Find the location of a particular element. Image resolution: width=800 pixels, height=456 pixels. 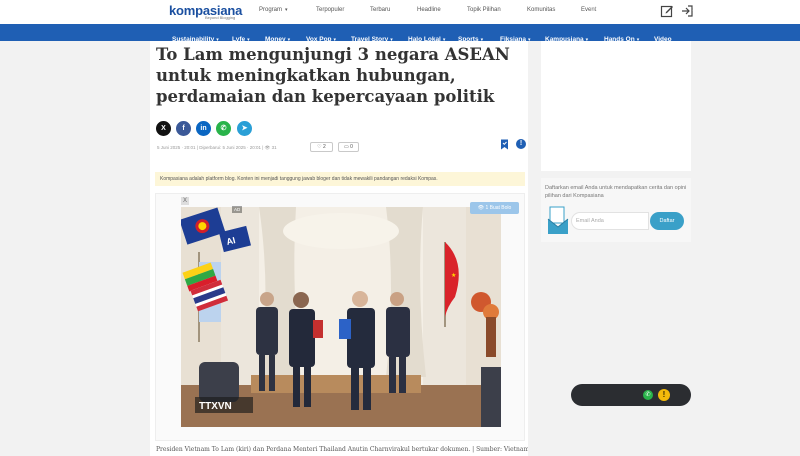

view-count-pill: 👁 1 Buat Bolo is located at coordinates (494, 208).